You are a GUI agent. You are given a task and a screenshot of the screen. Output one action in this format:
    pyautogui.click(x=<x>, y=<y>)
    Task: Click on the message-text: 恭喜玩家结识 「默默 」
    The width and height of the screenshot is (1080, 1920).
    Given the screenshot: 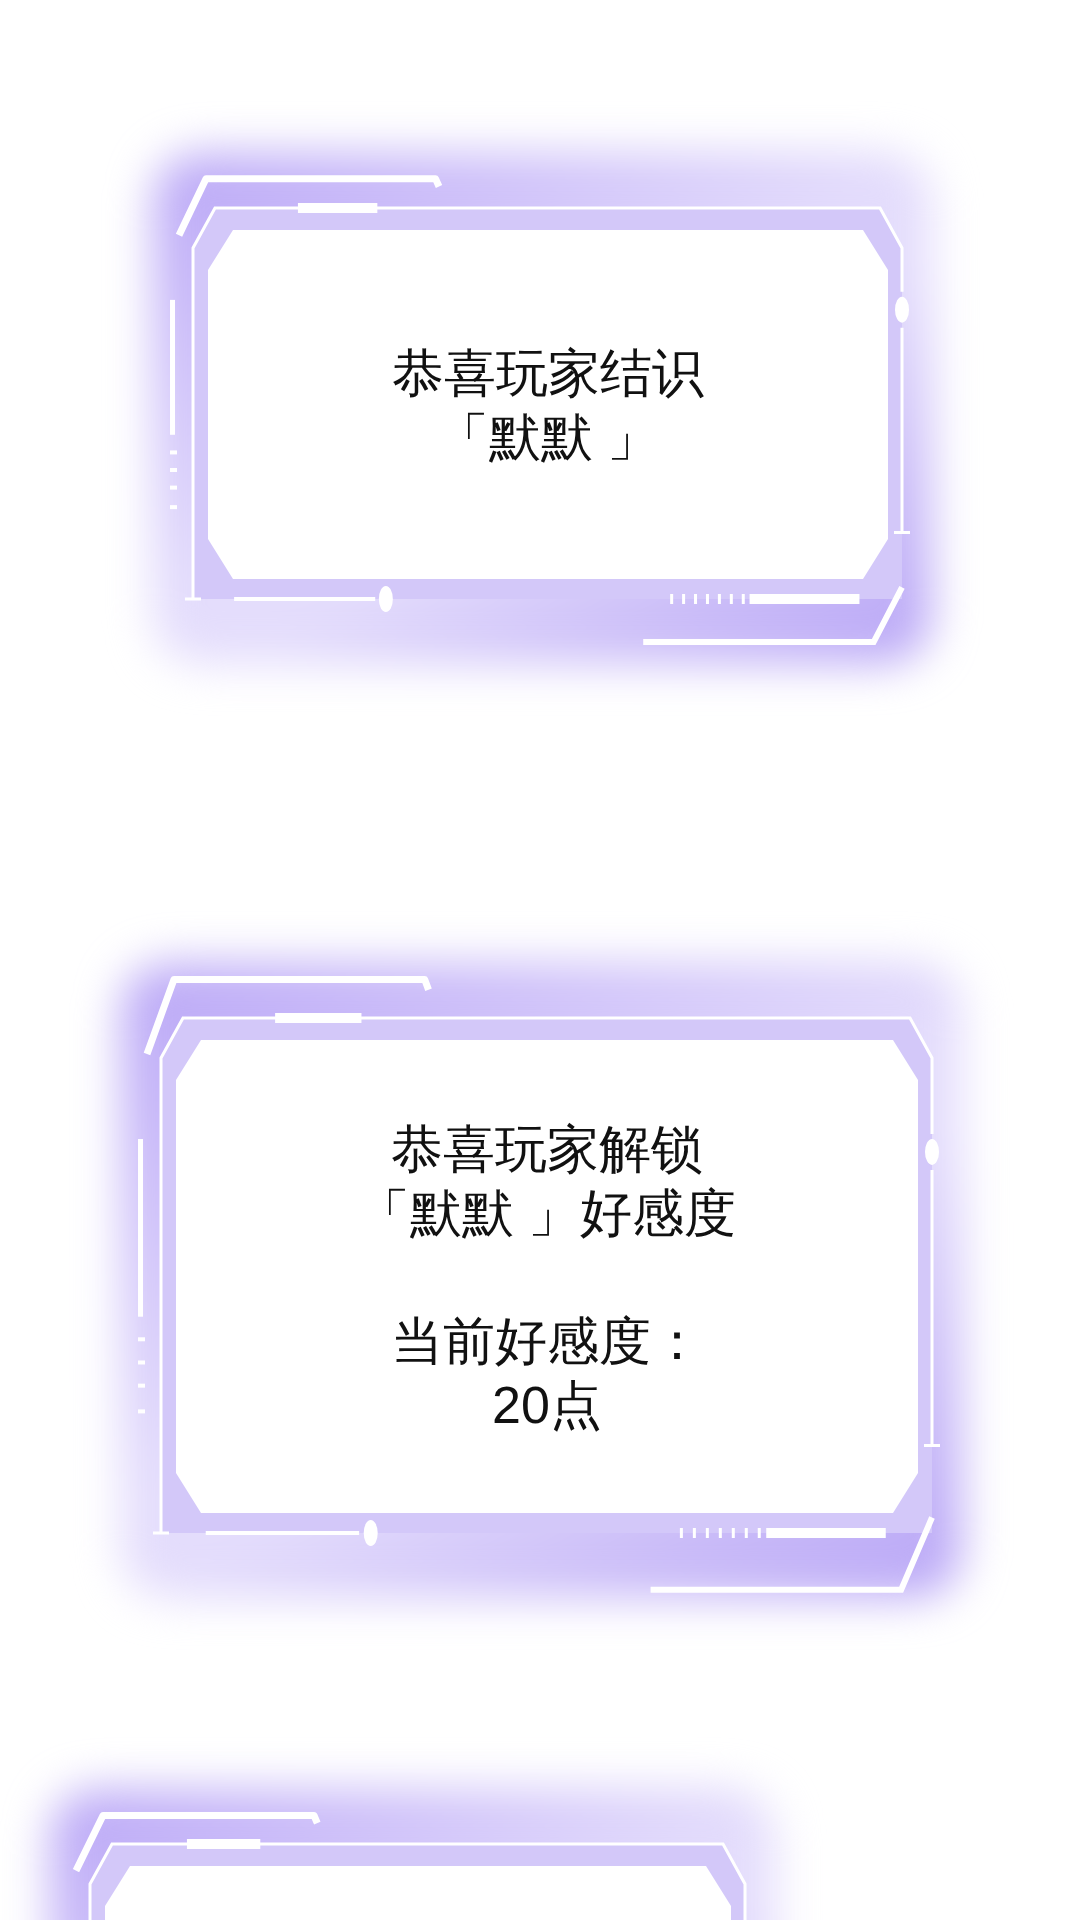 What is the action you would take?
    pyautogui.click(x=548, y=405)
    